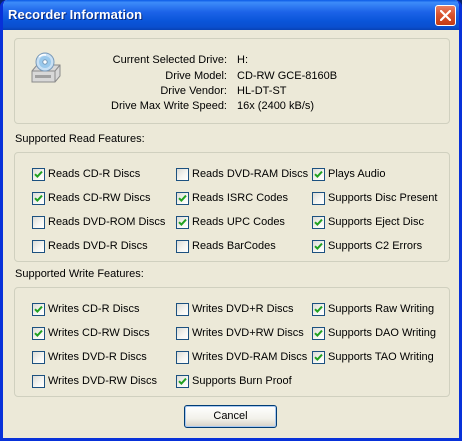  What do you see at coordinates (75, 14) in the screenshot?
I see `window-title: Recorder Information` at bounding box center [75, 14].